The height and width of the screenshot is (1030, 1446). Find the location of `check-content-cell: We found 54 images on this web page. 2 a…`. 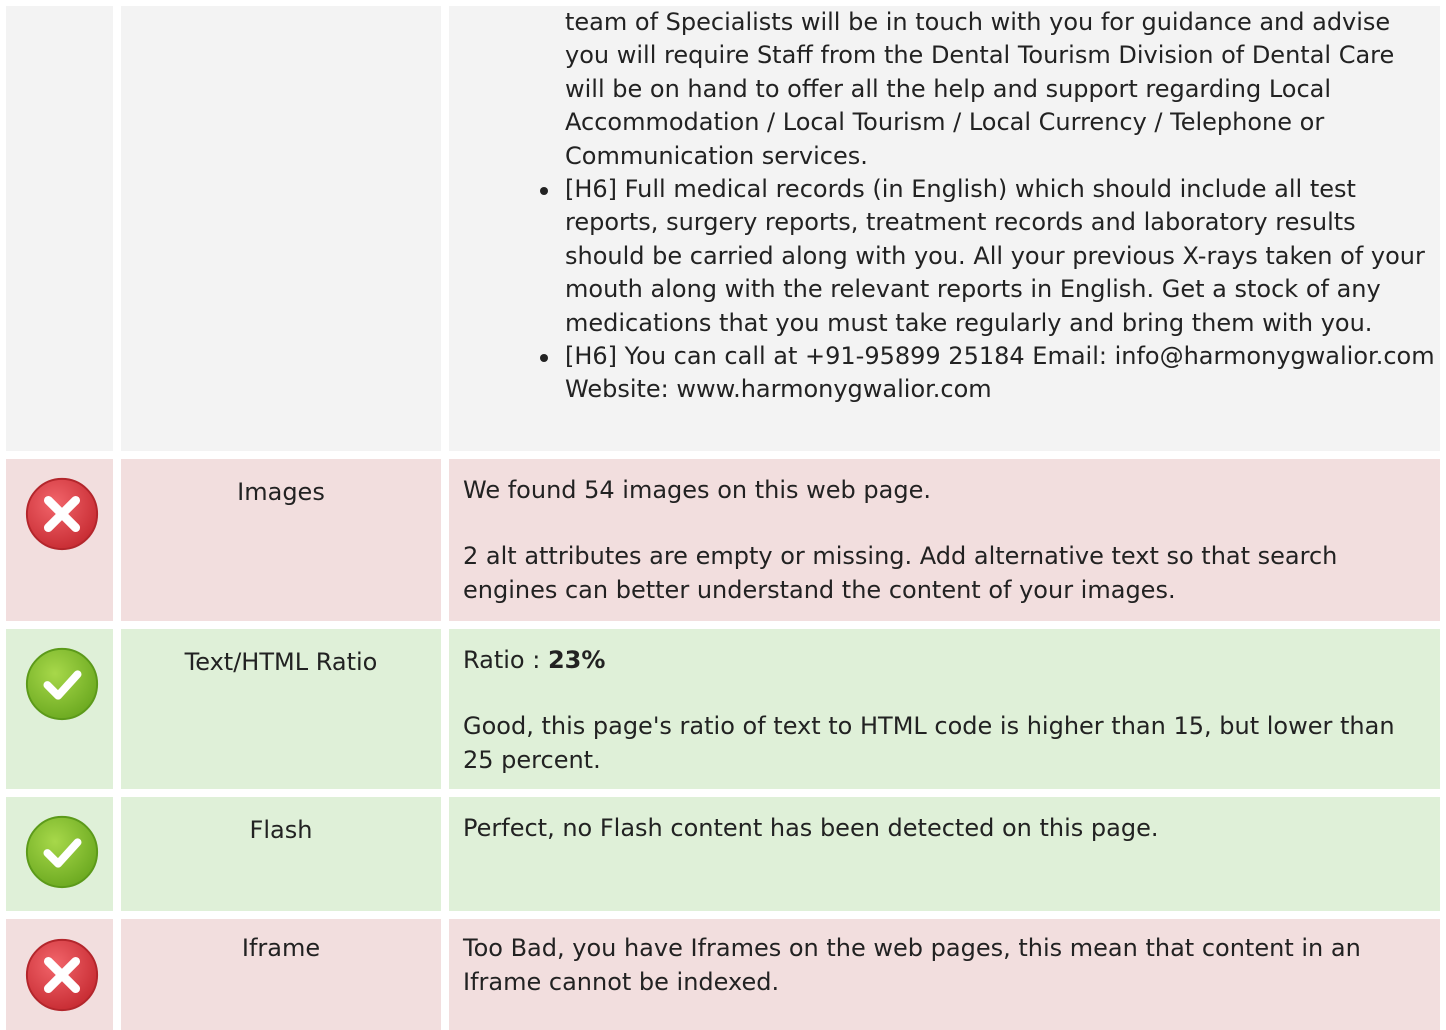

check-content-cell: We found 54 images on this web page. 2 a… is located at coordinates (944, 540).